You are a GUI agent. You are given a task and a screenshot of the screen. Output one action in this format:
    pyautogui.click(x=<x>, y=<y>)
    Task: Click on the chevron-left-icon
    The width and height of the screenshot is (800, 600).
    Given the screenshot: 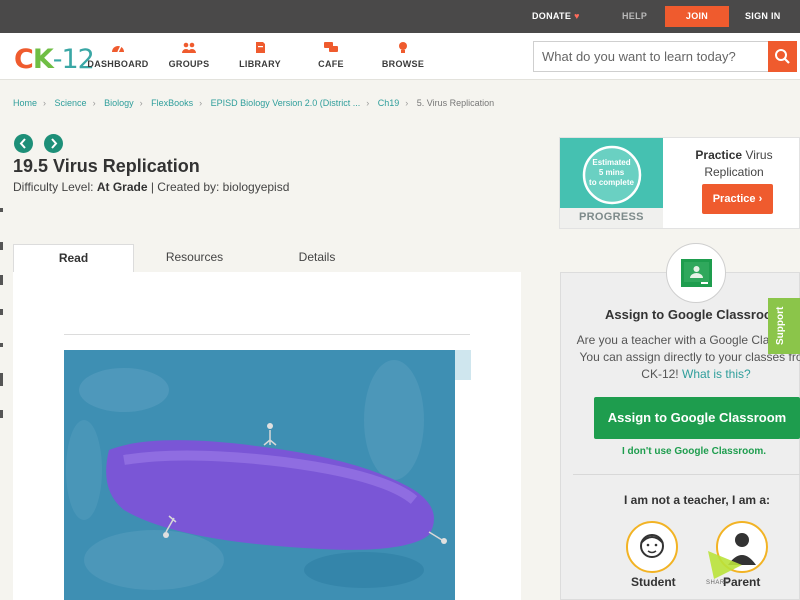 What is the action you would take?
    pyautogui.click(x=22, y=143)
    